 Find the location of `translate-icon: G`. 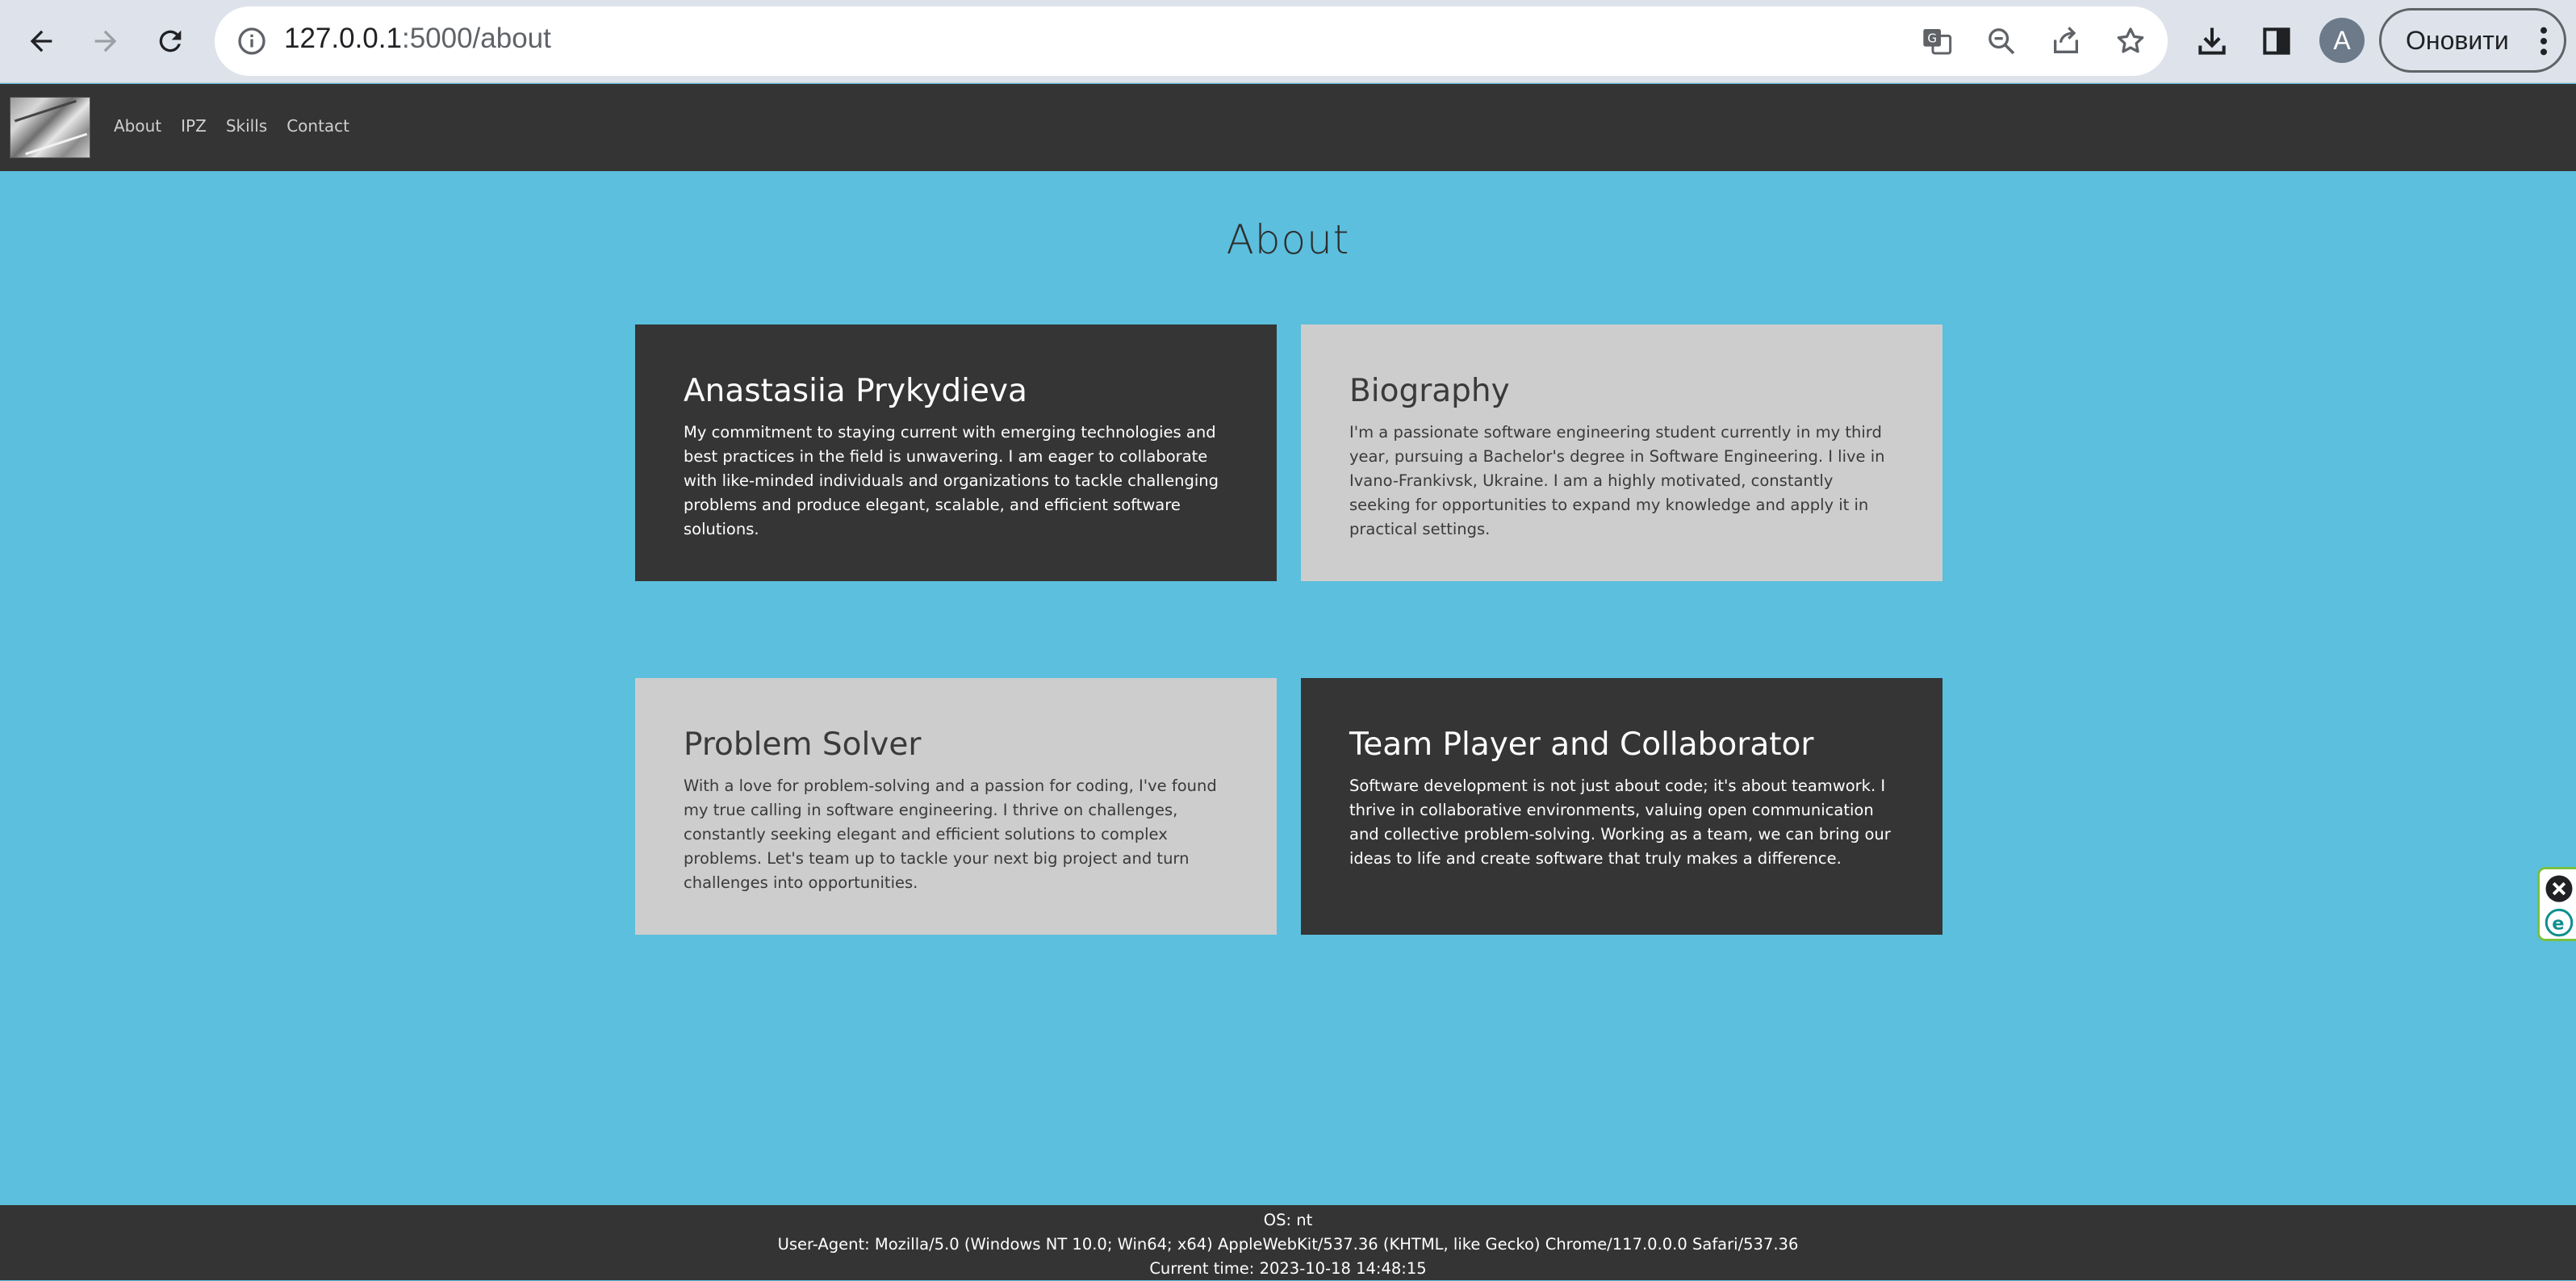

translate-icon: G is located at coordinates (1937, 42).